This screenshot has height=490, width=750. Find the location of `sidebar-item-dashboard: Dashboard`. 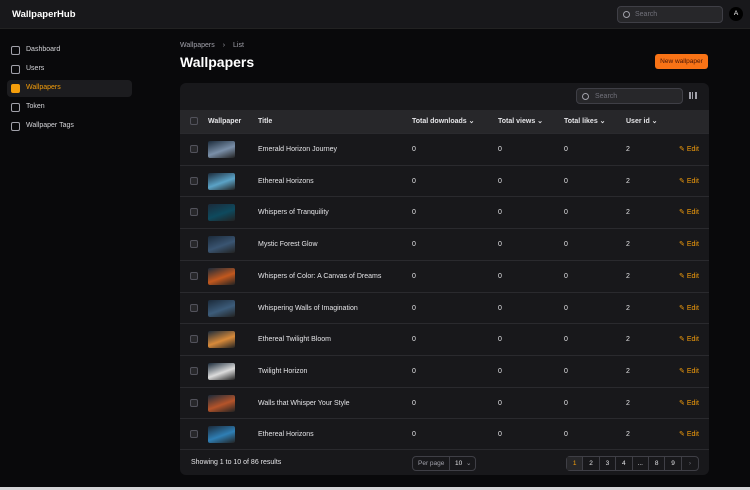

sidebar-item-dashboard: Dashboard is located at coordinates (69, 50).